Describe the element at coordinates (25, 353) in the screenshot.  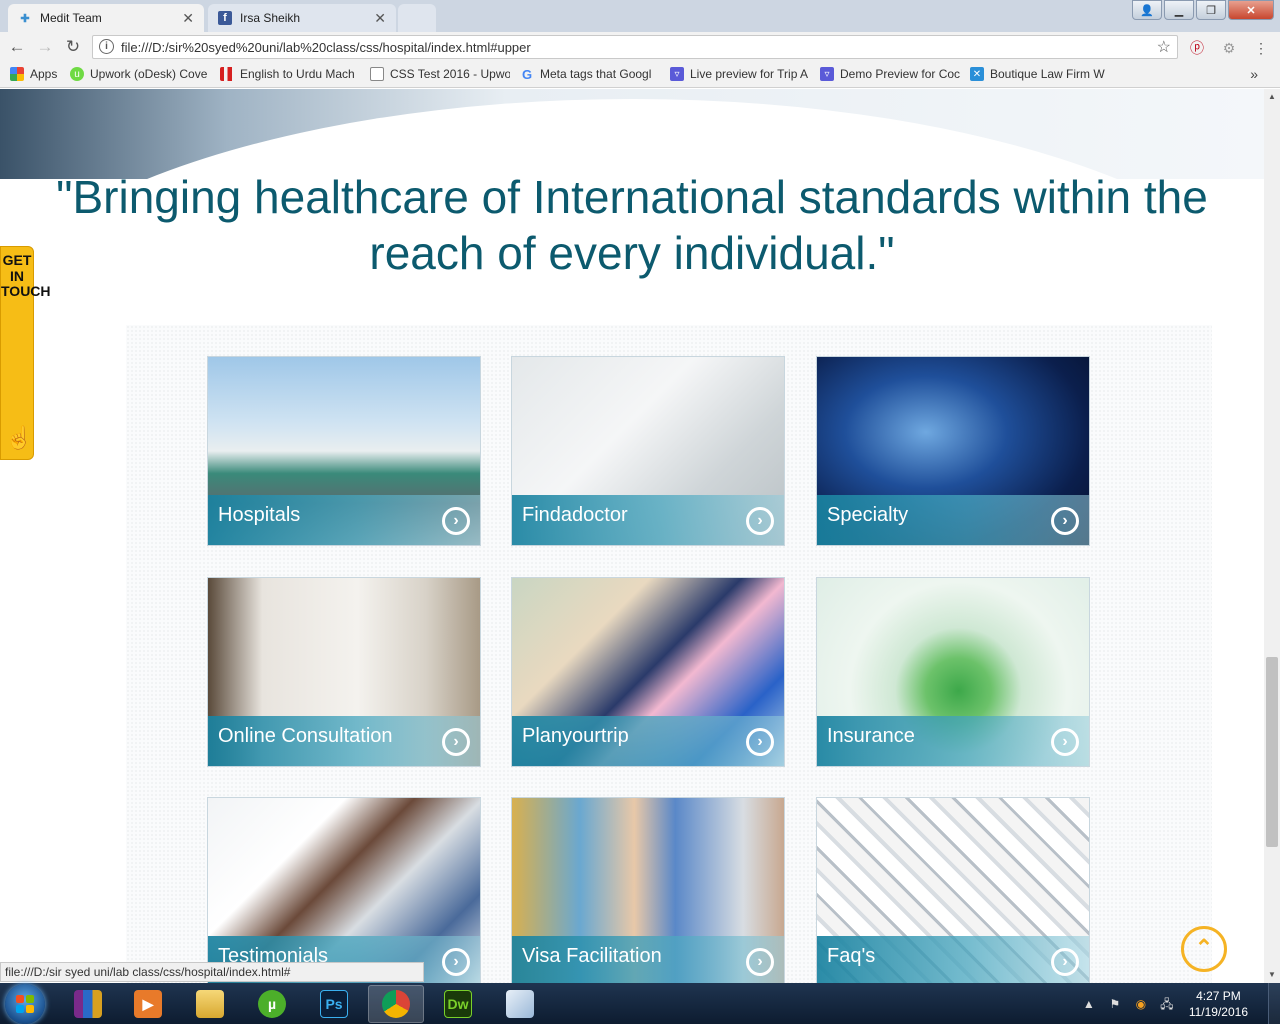
I see `get-in-touch-tab: GET IN TOUCH ☝` at that location.